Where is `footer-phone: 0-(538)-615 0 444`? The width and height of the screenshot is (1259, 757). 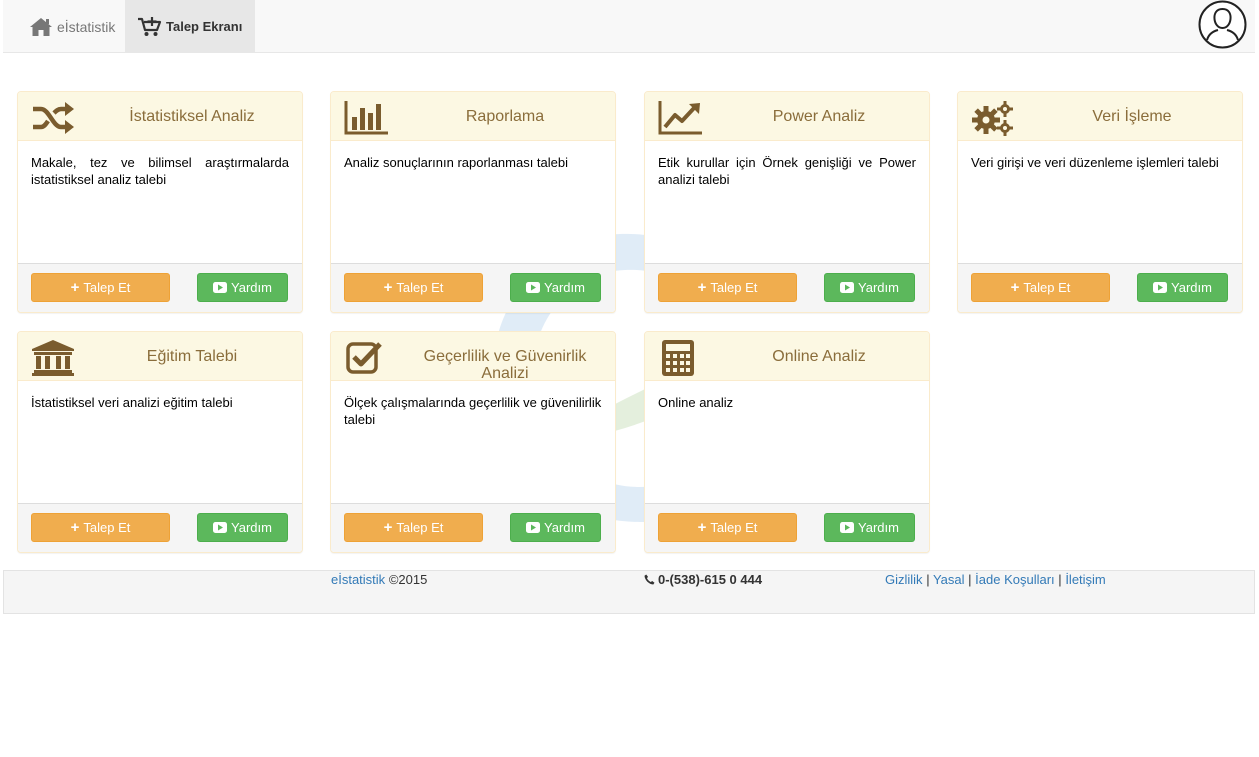
footer-phone: 0-(538)-615 0 444 is located at coordinates (703, 579).